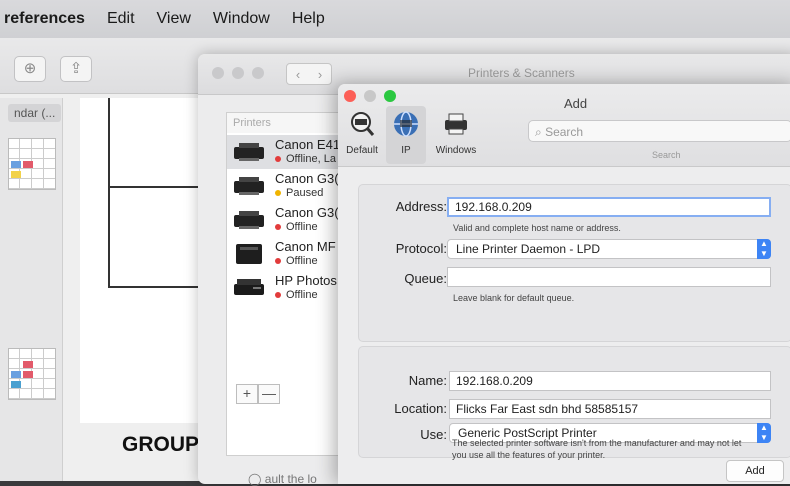  Describe the element at coordinates (609, 249) in the screenshot. I see `protocol-select: Line Printer Daemon - LPD ▲ ▼` at that location.